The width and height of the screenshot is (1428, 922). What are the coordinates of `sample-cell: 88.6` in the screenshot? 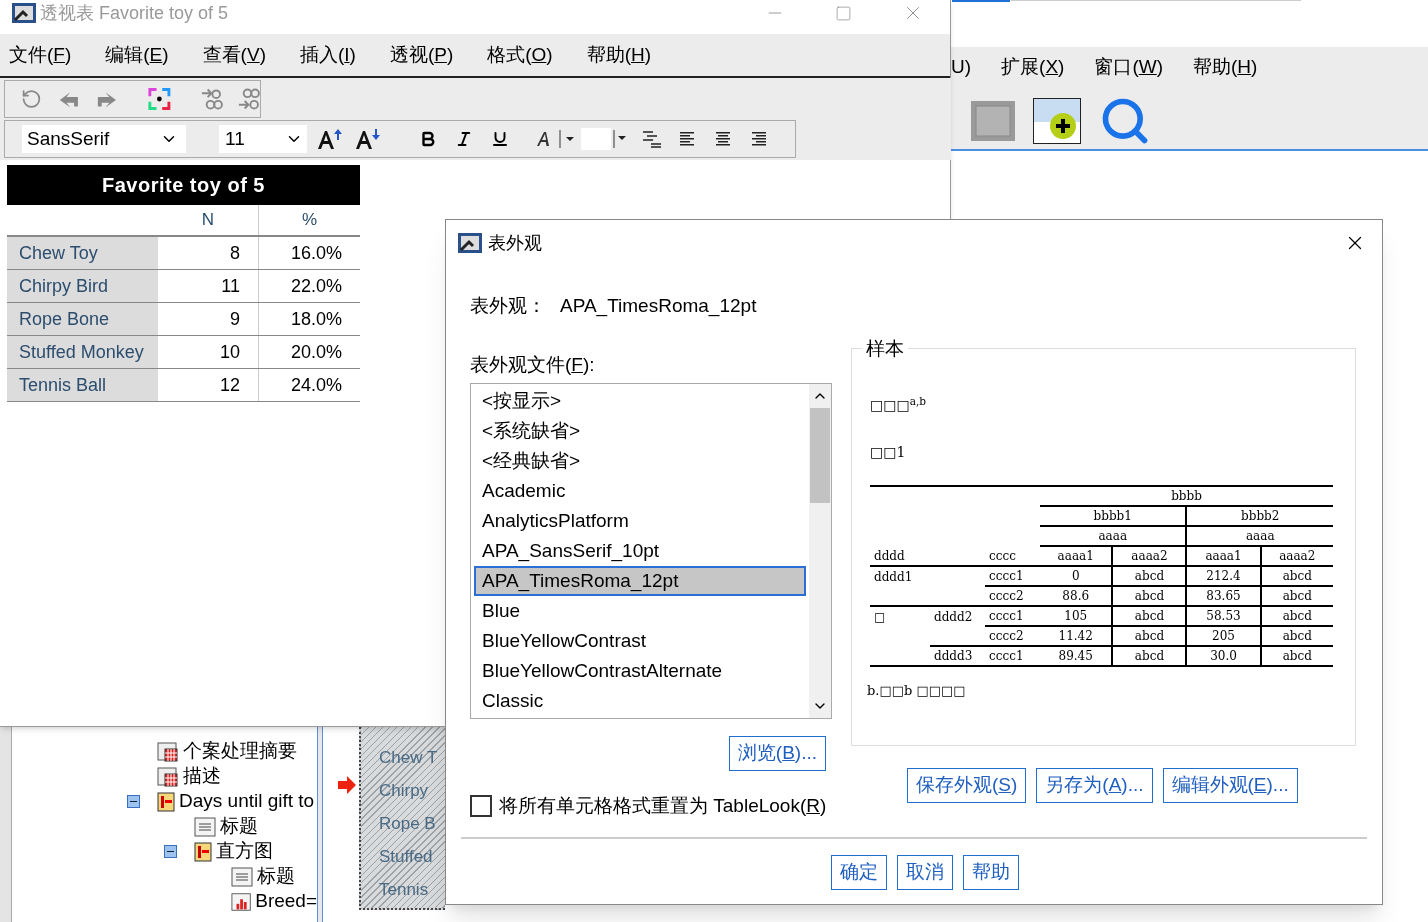 It's located at (1076, 596).